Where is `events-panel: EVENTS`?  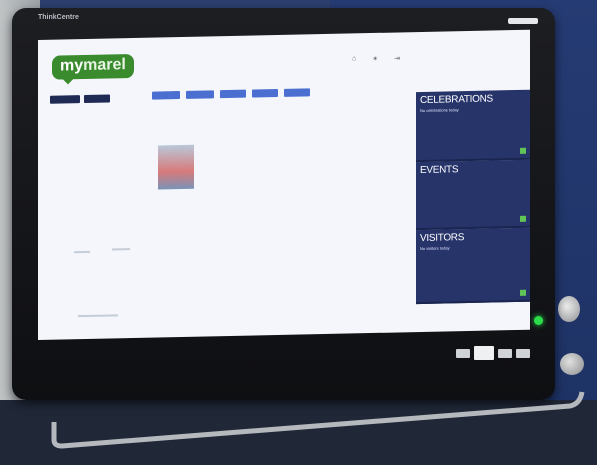
events-panel: EVENTS is located at coordinates (473, 195).